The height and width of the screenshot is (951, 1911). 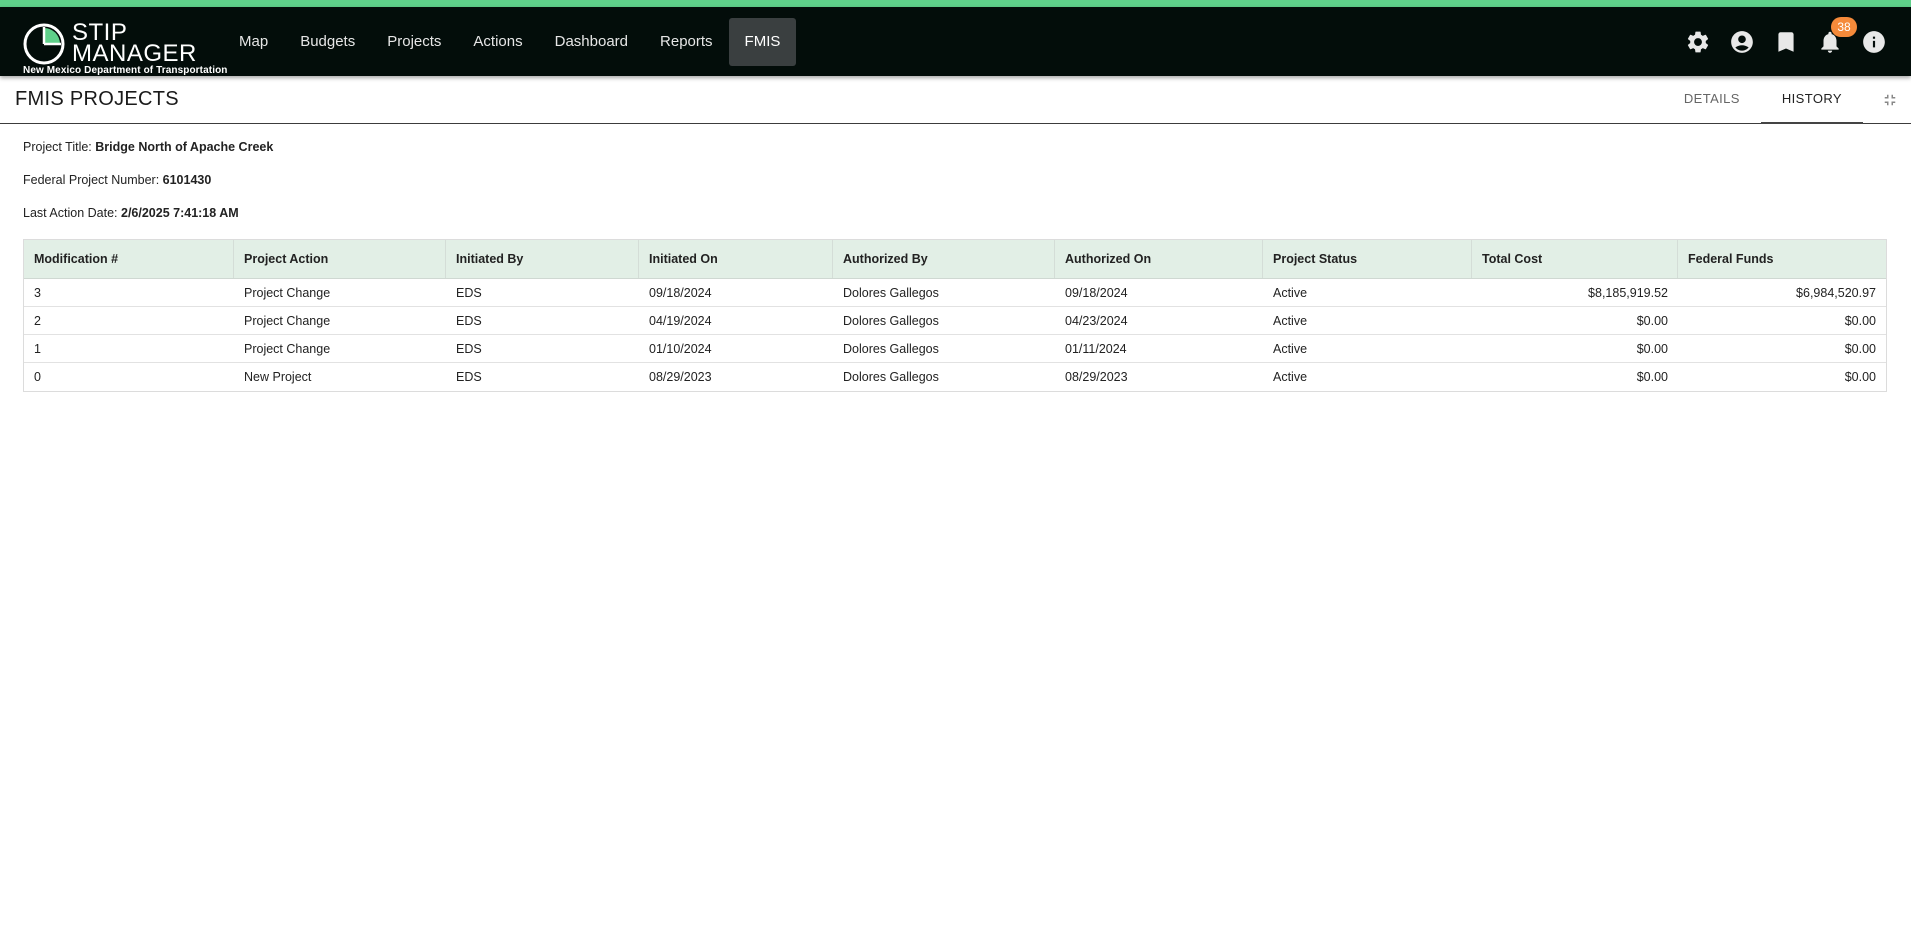 I want to click on nav-map: Map, so click(x=253, y=42).